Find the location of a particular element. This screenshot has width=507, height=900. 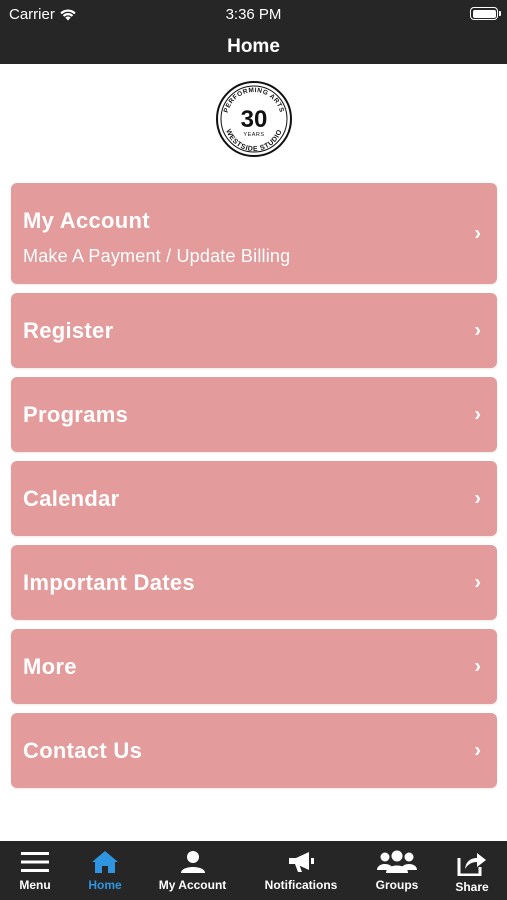

tab-home: Home is located at coordinates (105, 870).